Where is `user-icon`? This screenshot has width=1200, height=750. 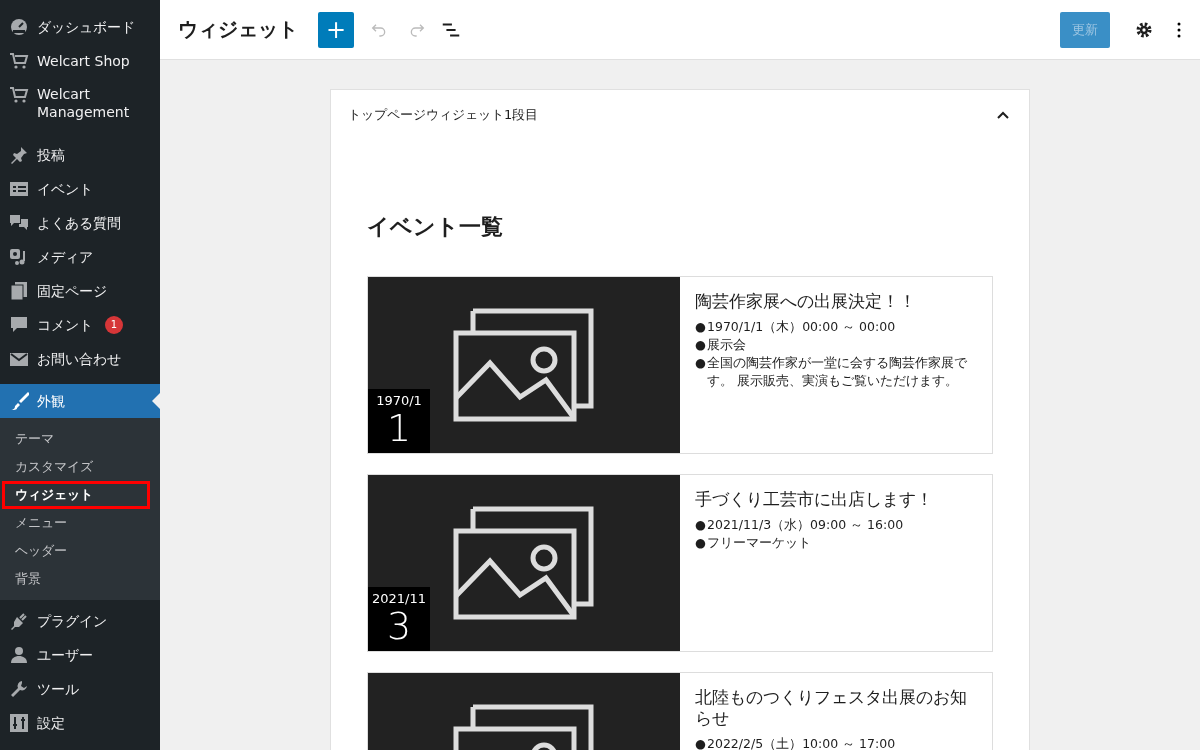 user-icon is located at coordinates (19, 655).